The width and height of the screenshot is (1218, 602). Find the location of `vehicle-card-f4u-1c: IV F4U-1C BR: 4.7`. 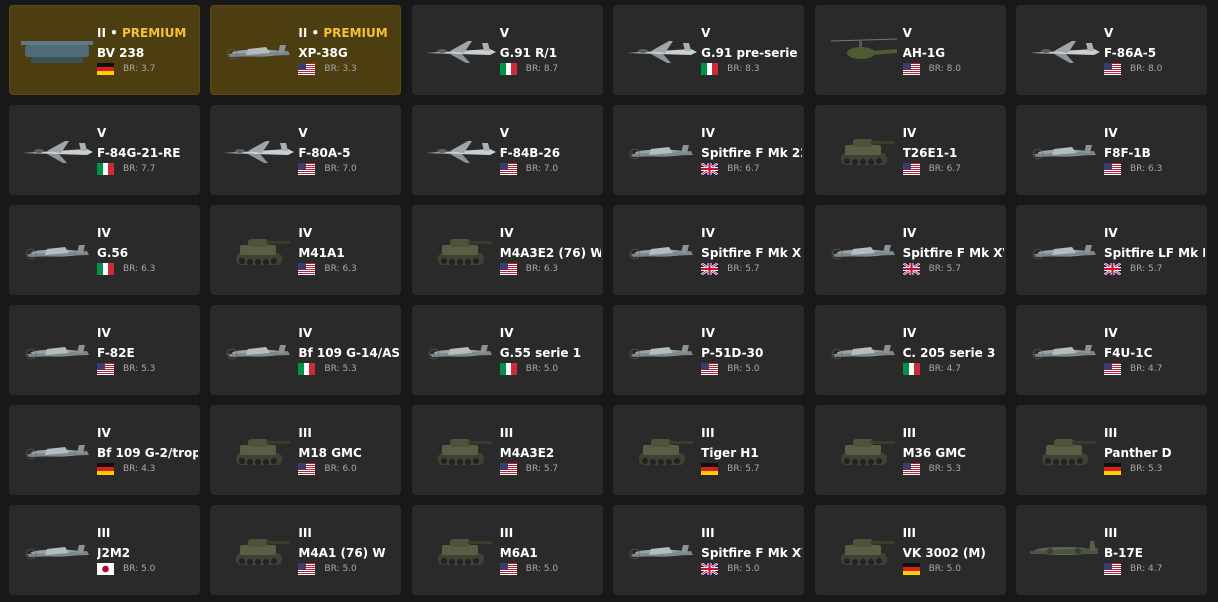

vehicle-card-f4u-1c: IV F4U-1C BR: 4.7 is located at coordinates (1111, 350).